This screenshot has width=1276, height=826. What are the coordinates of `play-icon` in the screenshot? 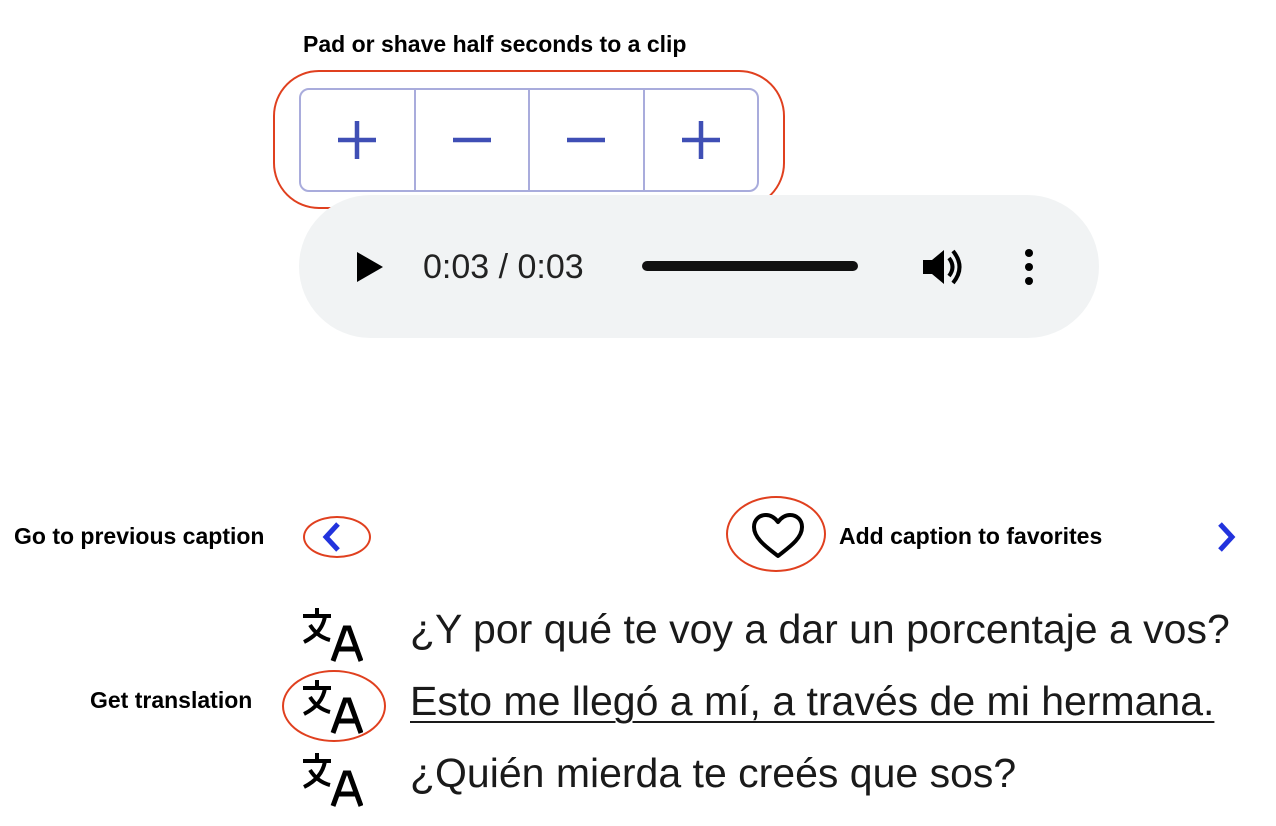 It's located at (370, 267).